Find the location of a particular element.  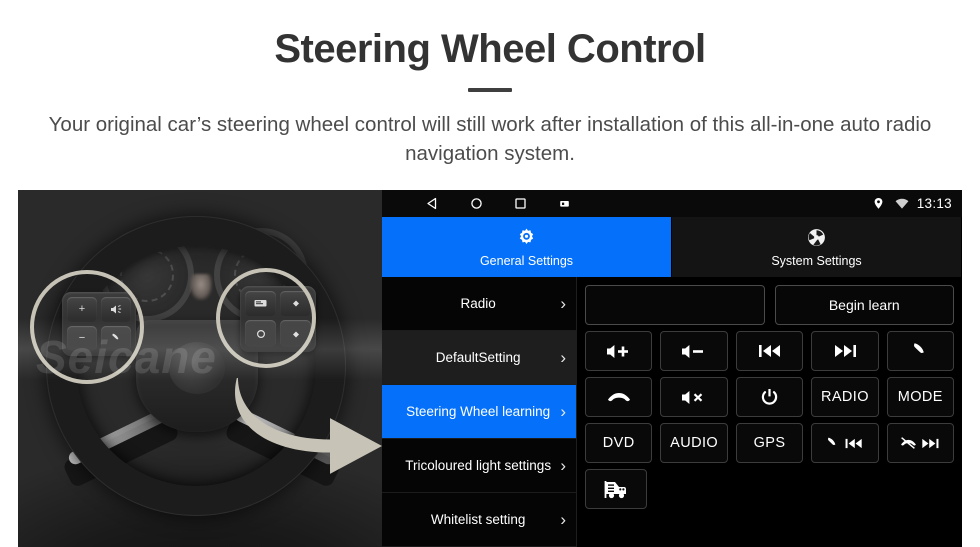

sidebar-item-radio: Radio › is located at coordinates (479, 304).